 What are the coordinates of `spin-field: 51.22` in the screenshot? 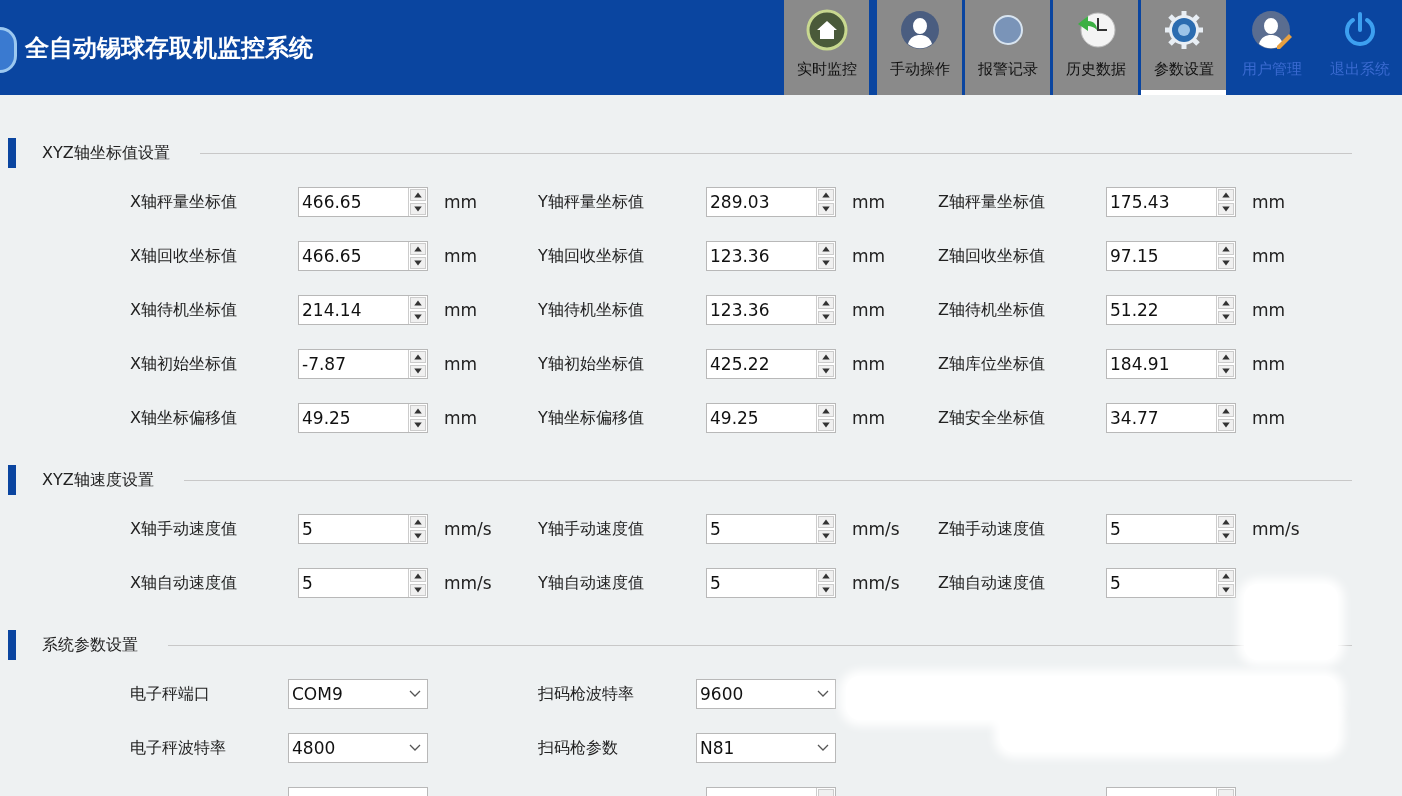 It's located at (1171, 310).